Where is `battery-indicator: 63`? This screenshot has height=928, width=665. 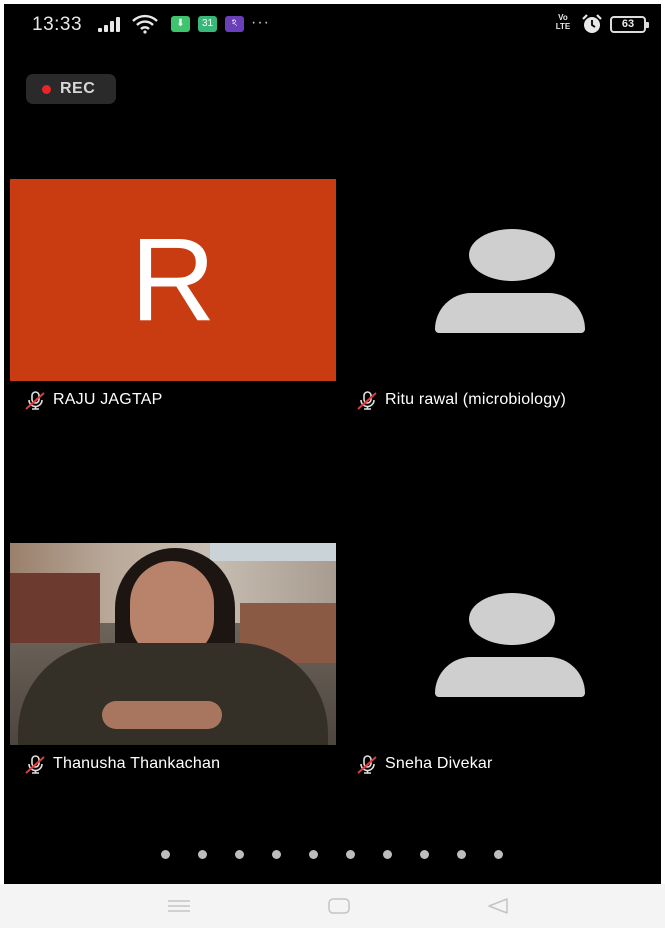 battery-indicator: 63 is located at coordinates (629, 24).